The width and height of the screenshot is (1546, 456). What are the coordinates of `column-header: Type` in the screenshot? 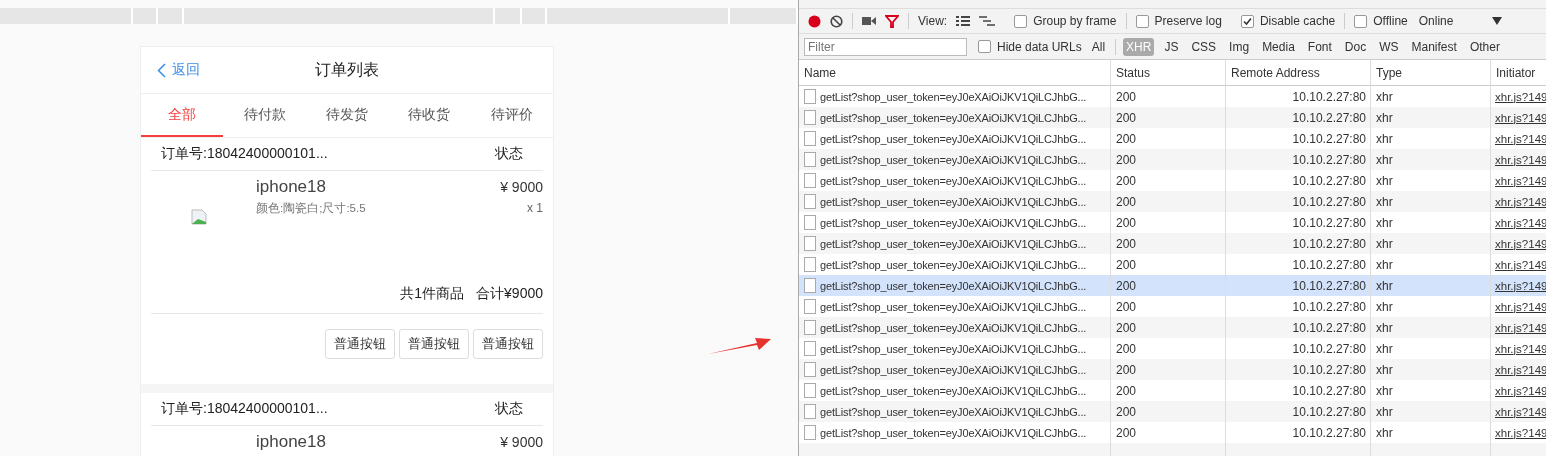 It's located at (1431, 73).